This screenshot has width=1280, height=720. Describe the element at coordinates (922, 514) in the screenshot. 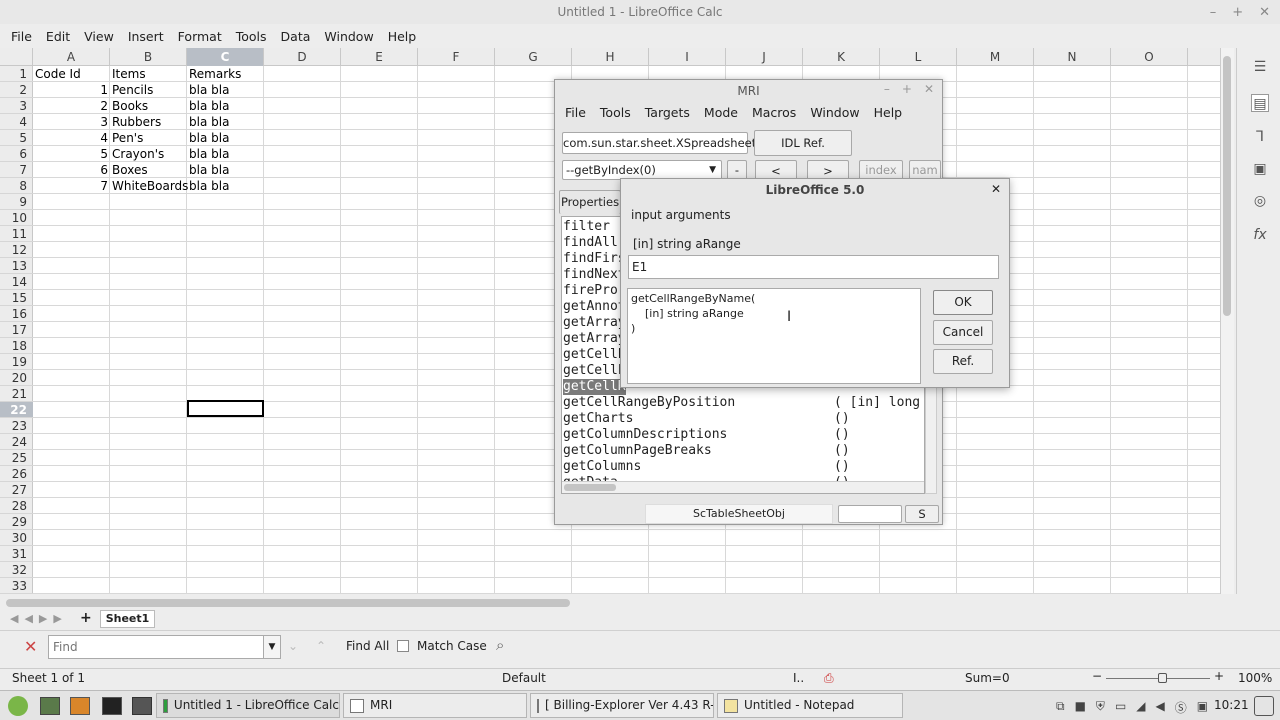

I see `mri-search-button: S` at that location.